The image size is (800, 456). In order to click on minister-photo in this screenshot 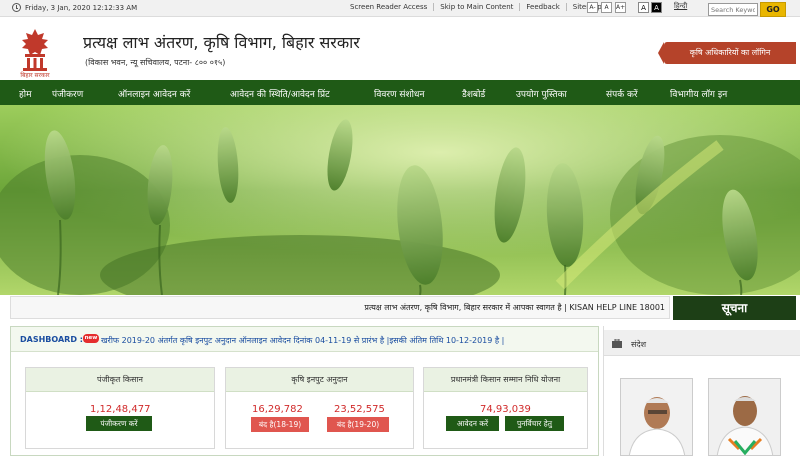, I will do `click(744, 417)`.